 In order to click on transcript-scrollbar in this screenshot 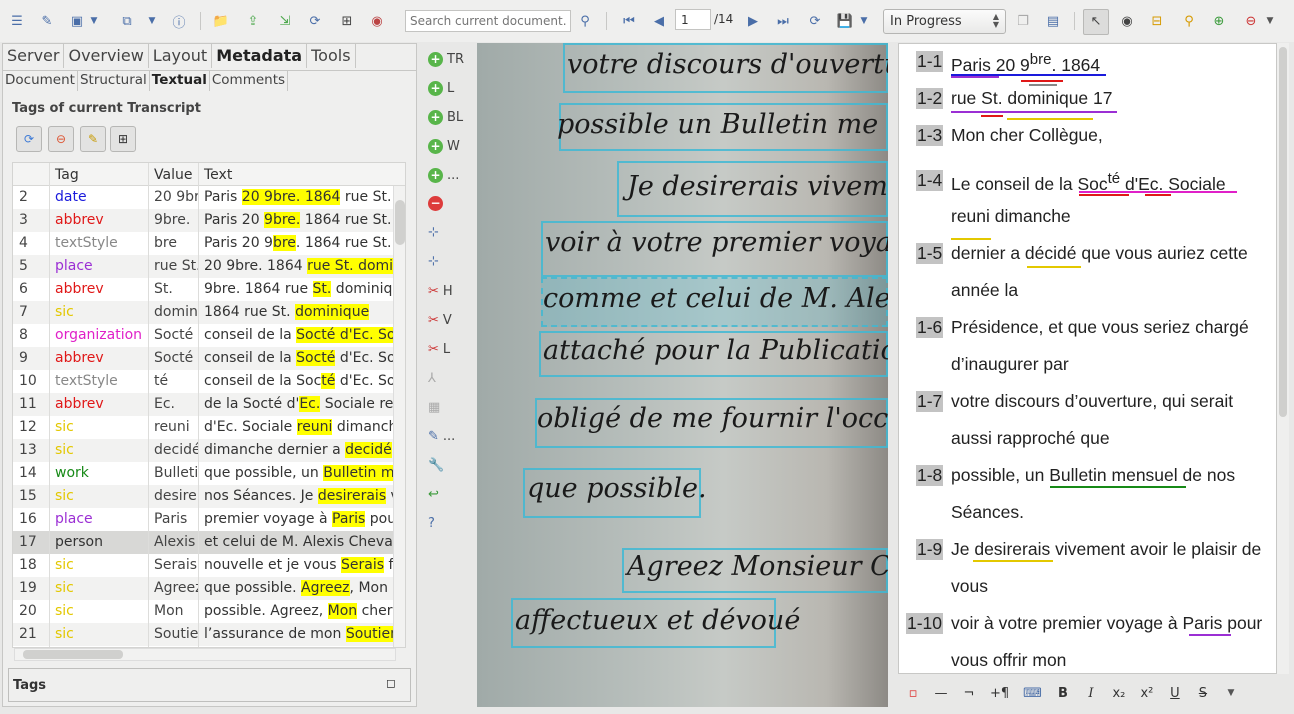, I will do `click(1283, 358)`.